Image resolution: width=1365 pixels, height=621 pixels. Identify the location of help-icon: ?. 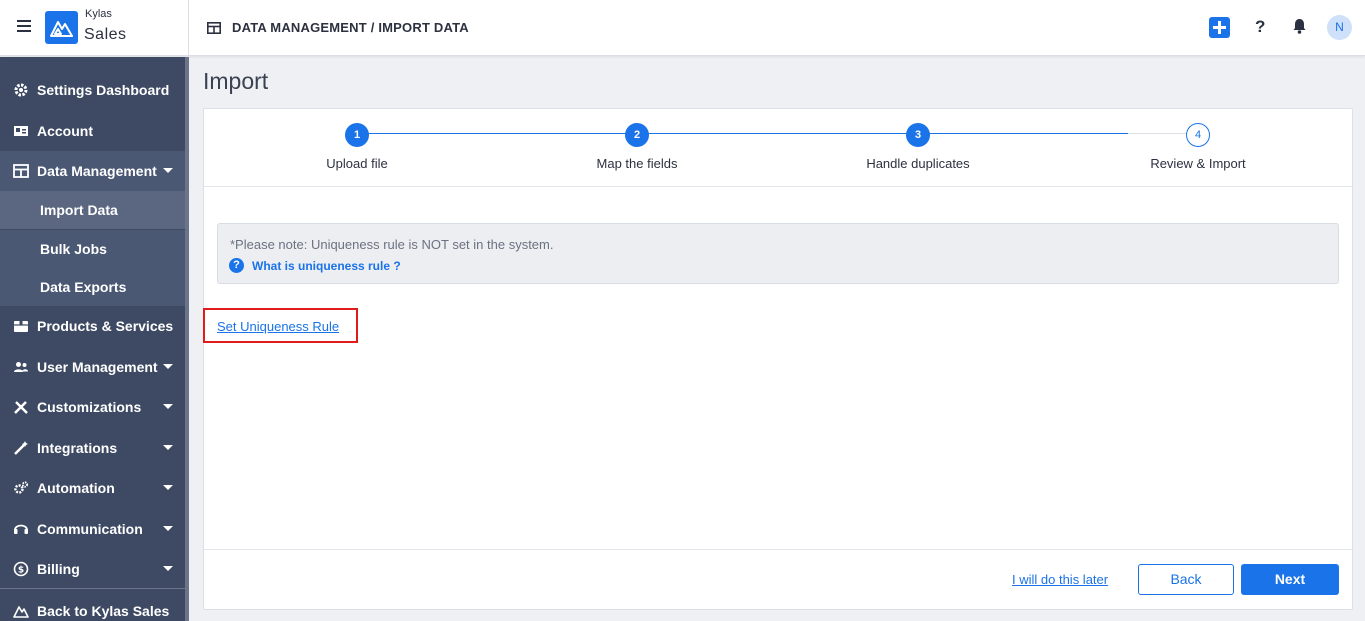
(1260, 27).